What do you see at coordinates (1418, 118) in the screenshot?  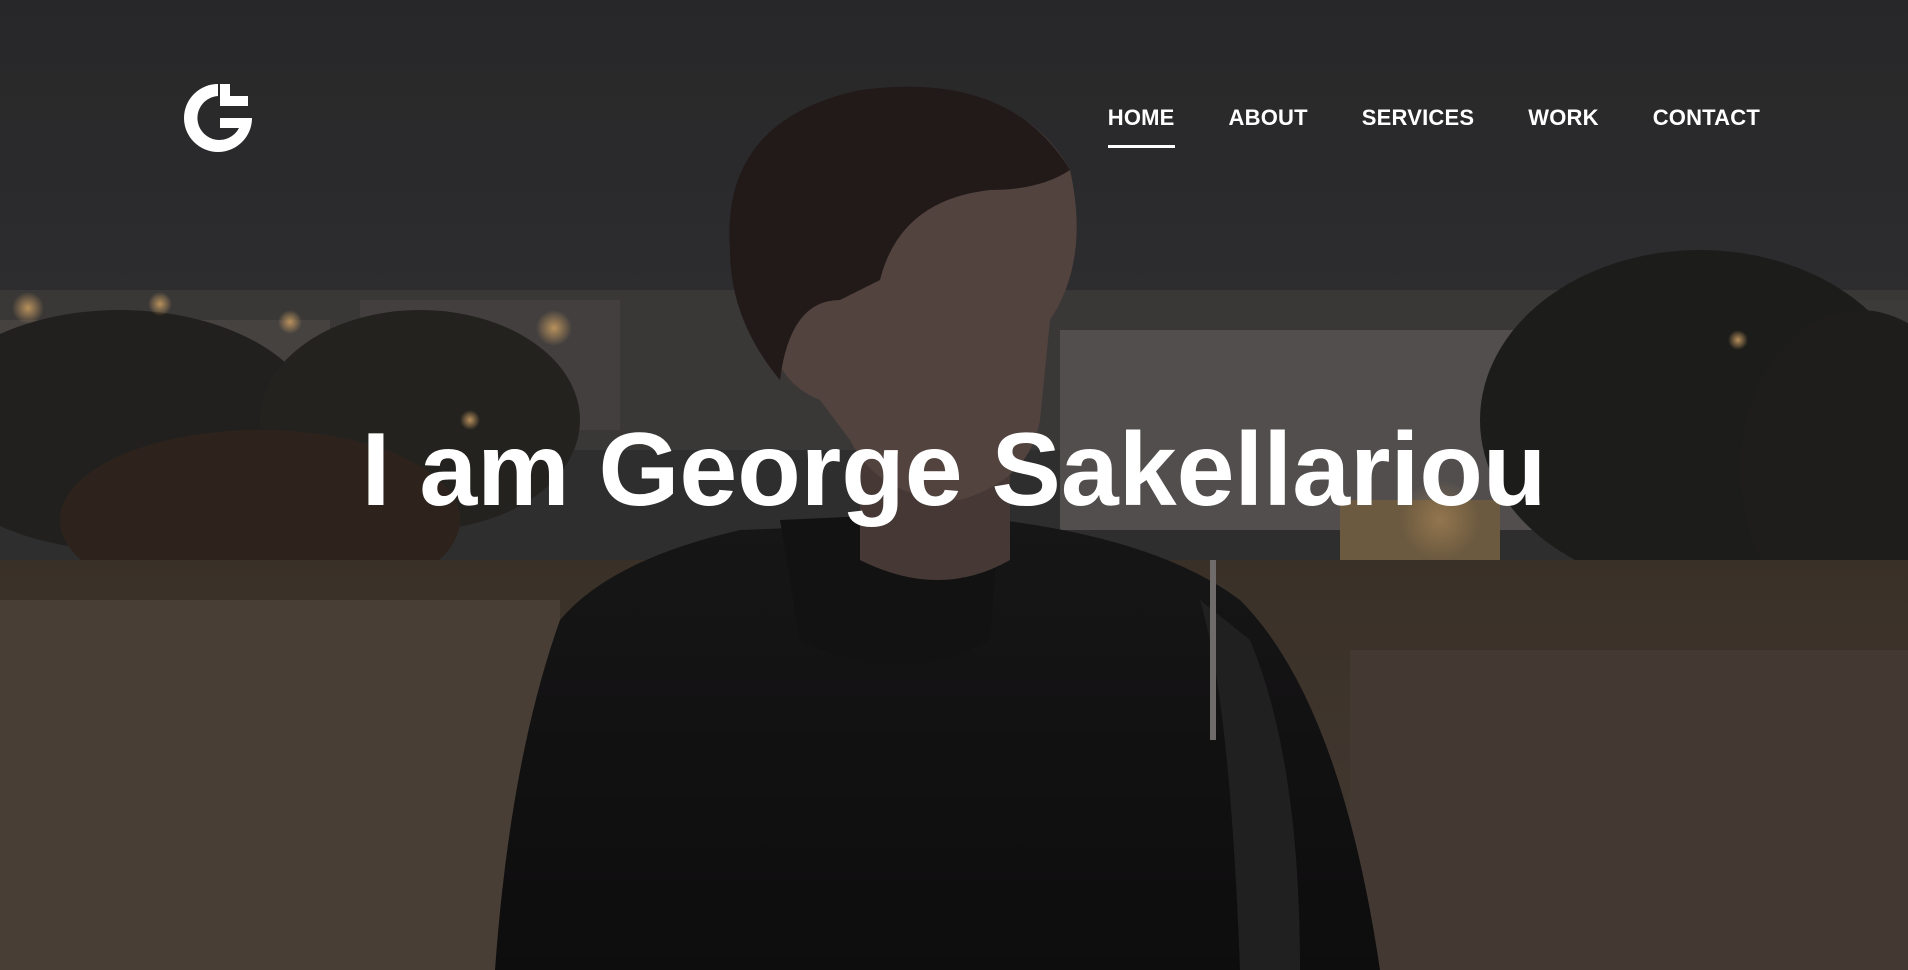 I see `nav-item-services: SERVICES` at bounding box center [1418, 118].